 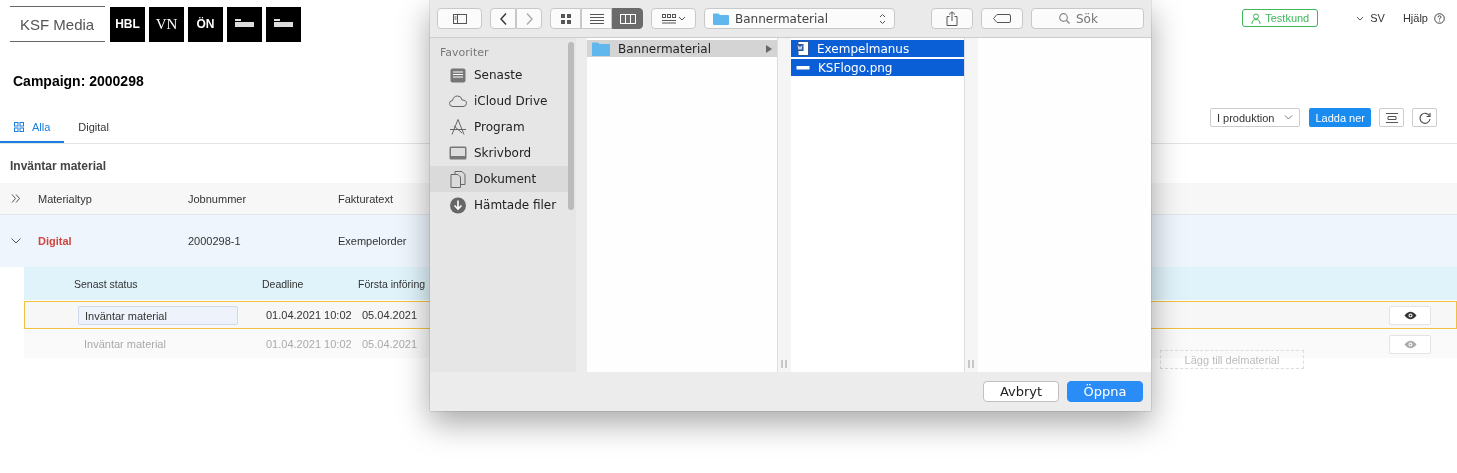 I want to click on refresh-button, so click(x=1424, y=117).